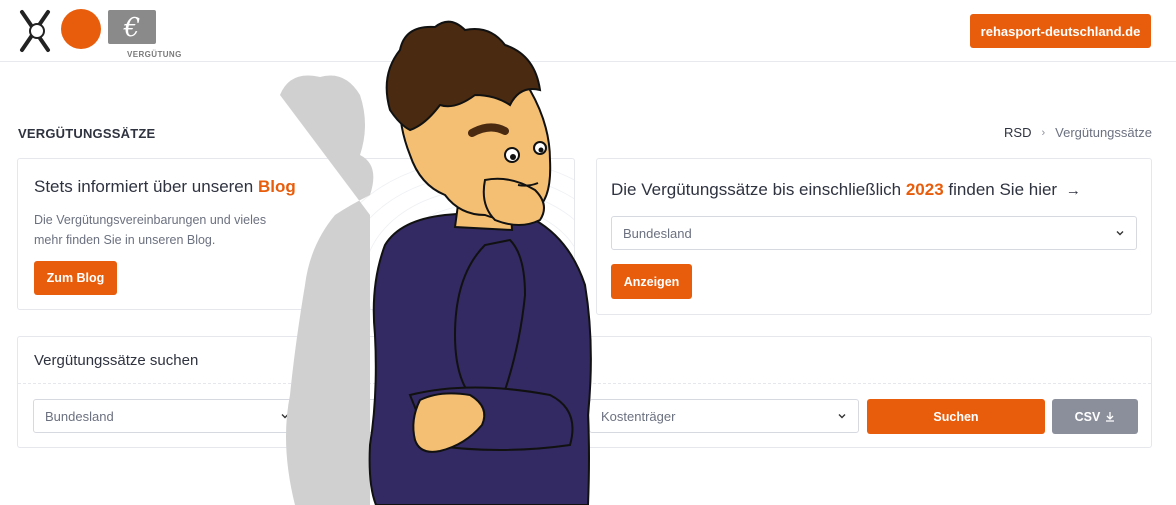  Describe the element at coordinates (79, 416) in the screenshot. I see `filter-state-value: Bundesland` at that location.